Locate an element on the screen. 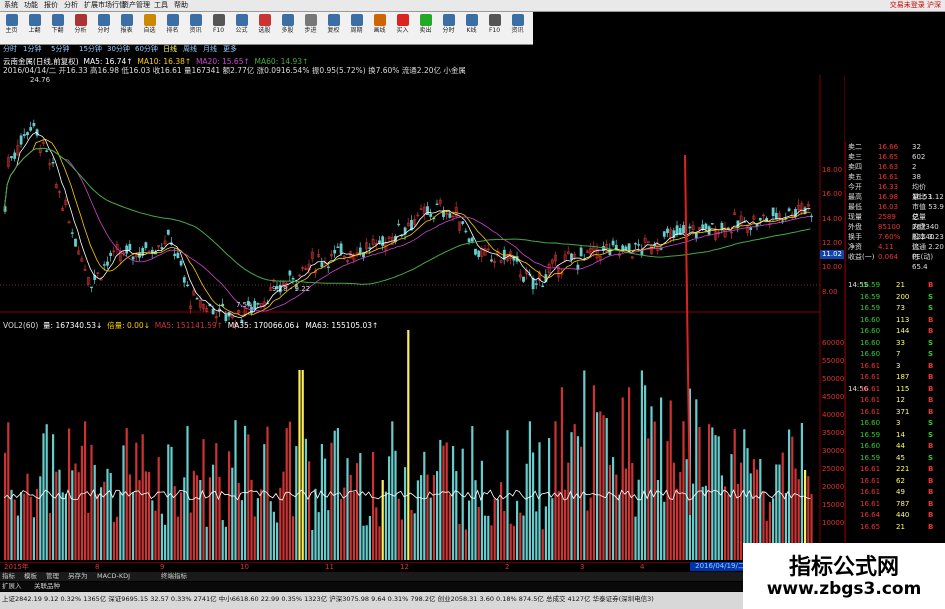 The height and width of the screenshot is (609, 945). toolbar-button: 复权 is located at coordinates (333, 27).